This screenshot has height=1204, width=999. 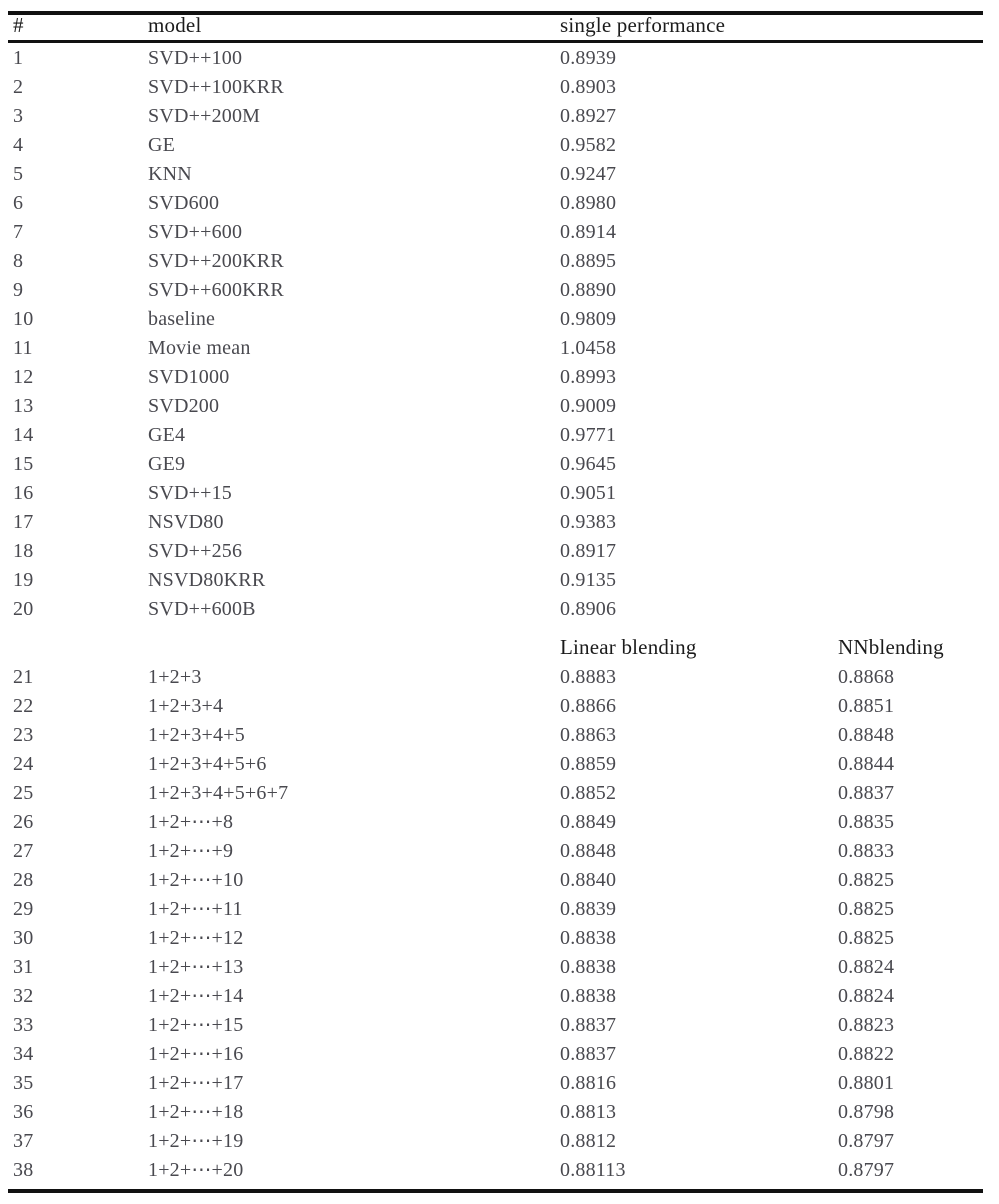 I want to click on row-model-name: 1+2+3+4, so click(x=186, y=706).